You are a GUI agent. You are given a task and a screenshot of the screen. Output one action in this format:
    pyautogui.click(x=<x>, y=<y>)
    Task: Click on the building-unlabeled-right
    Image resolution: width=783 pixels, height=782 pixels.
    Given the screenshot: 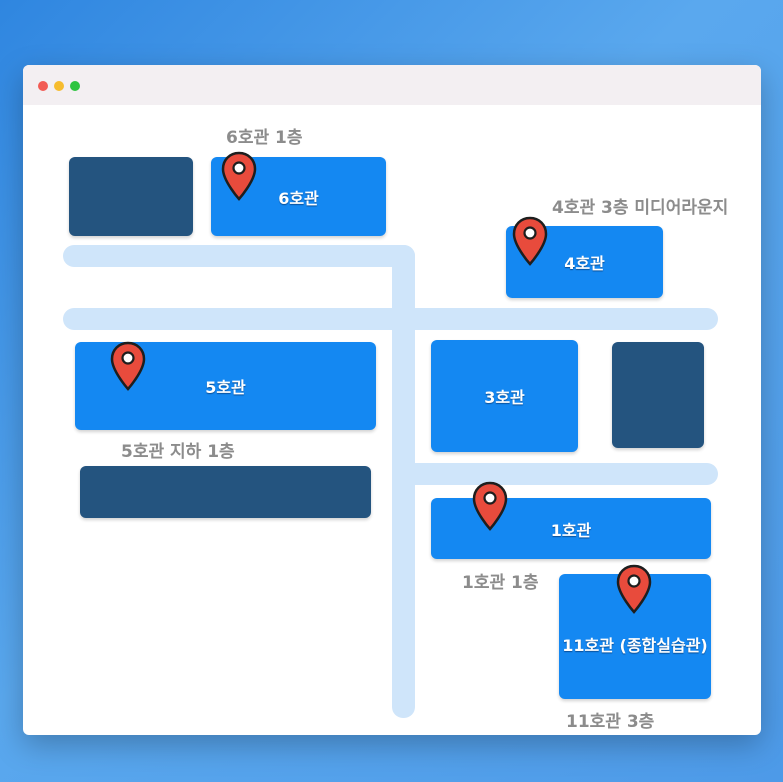 What is the action you would take?
    pyautogui.click(x=658, y=395)
    